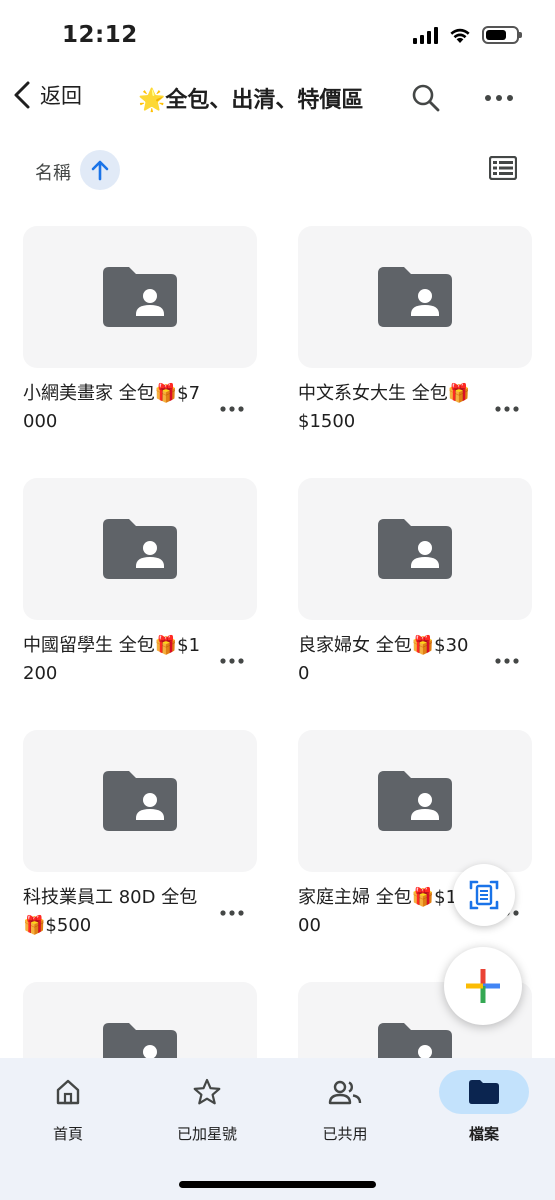  Describe the element at coordinates (53, 172) in the screenshot. I see `sort-label: 名稱` at that location.